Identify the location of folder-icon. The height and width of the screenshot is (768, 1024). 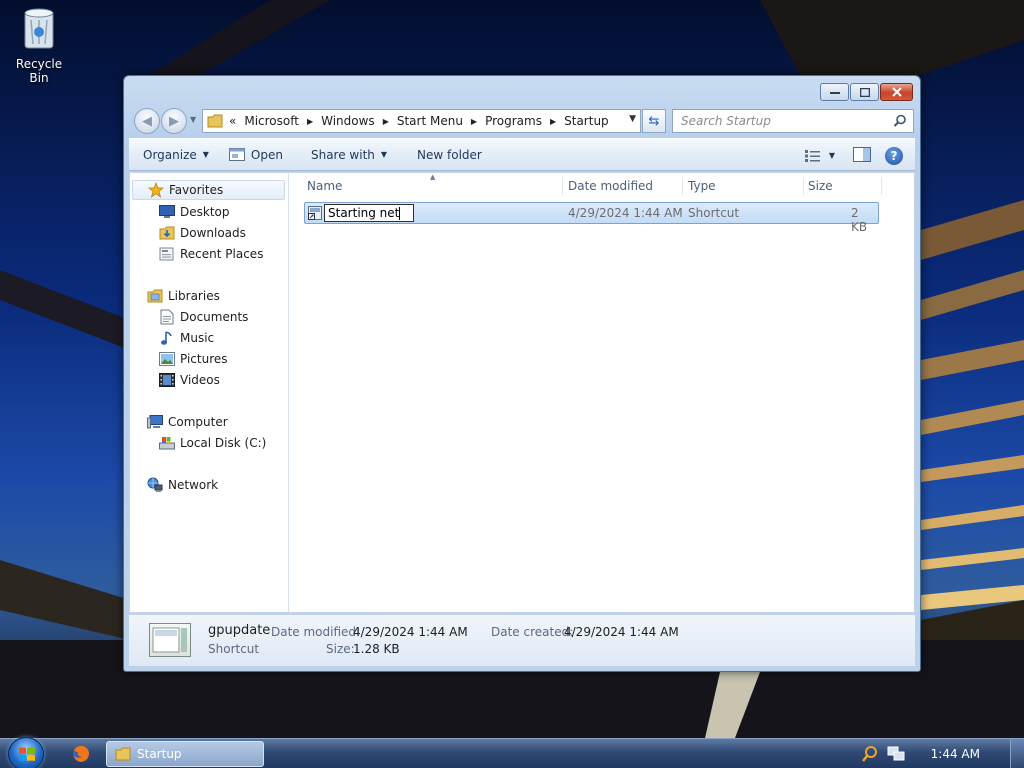
(123, 754).